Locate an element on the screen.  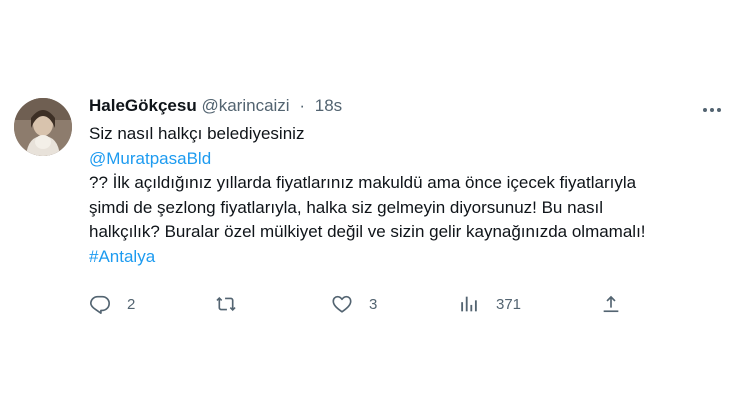
avatar is located at coordinates (43, 127).